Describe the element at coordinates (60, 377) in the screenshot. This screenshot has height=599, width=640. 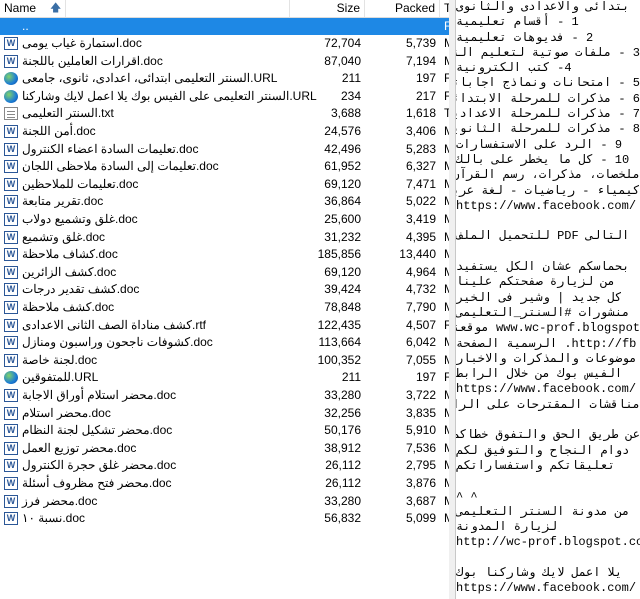
I see `file-name: للمتفوقين.URL` at that location.